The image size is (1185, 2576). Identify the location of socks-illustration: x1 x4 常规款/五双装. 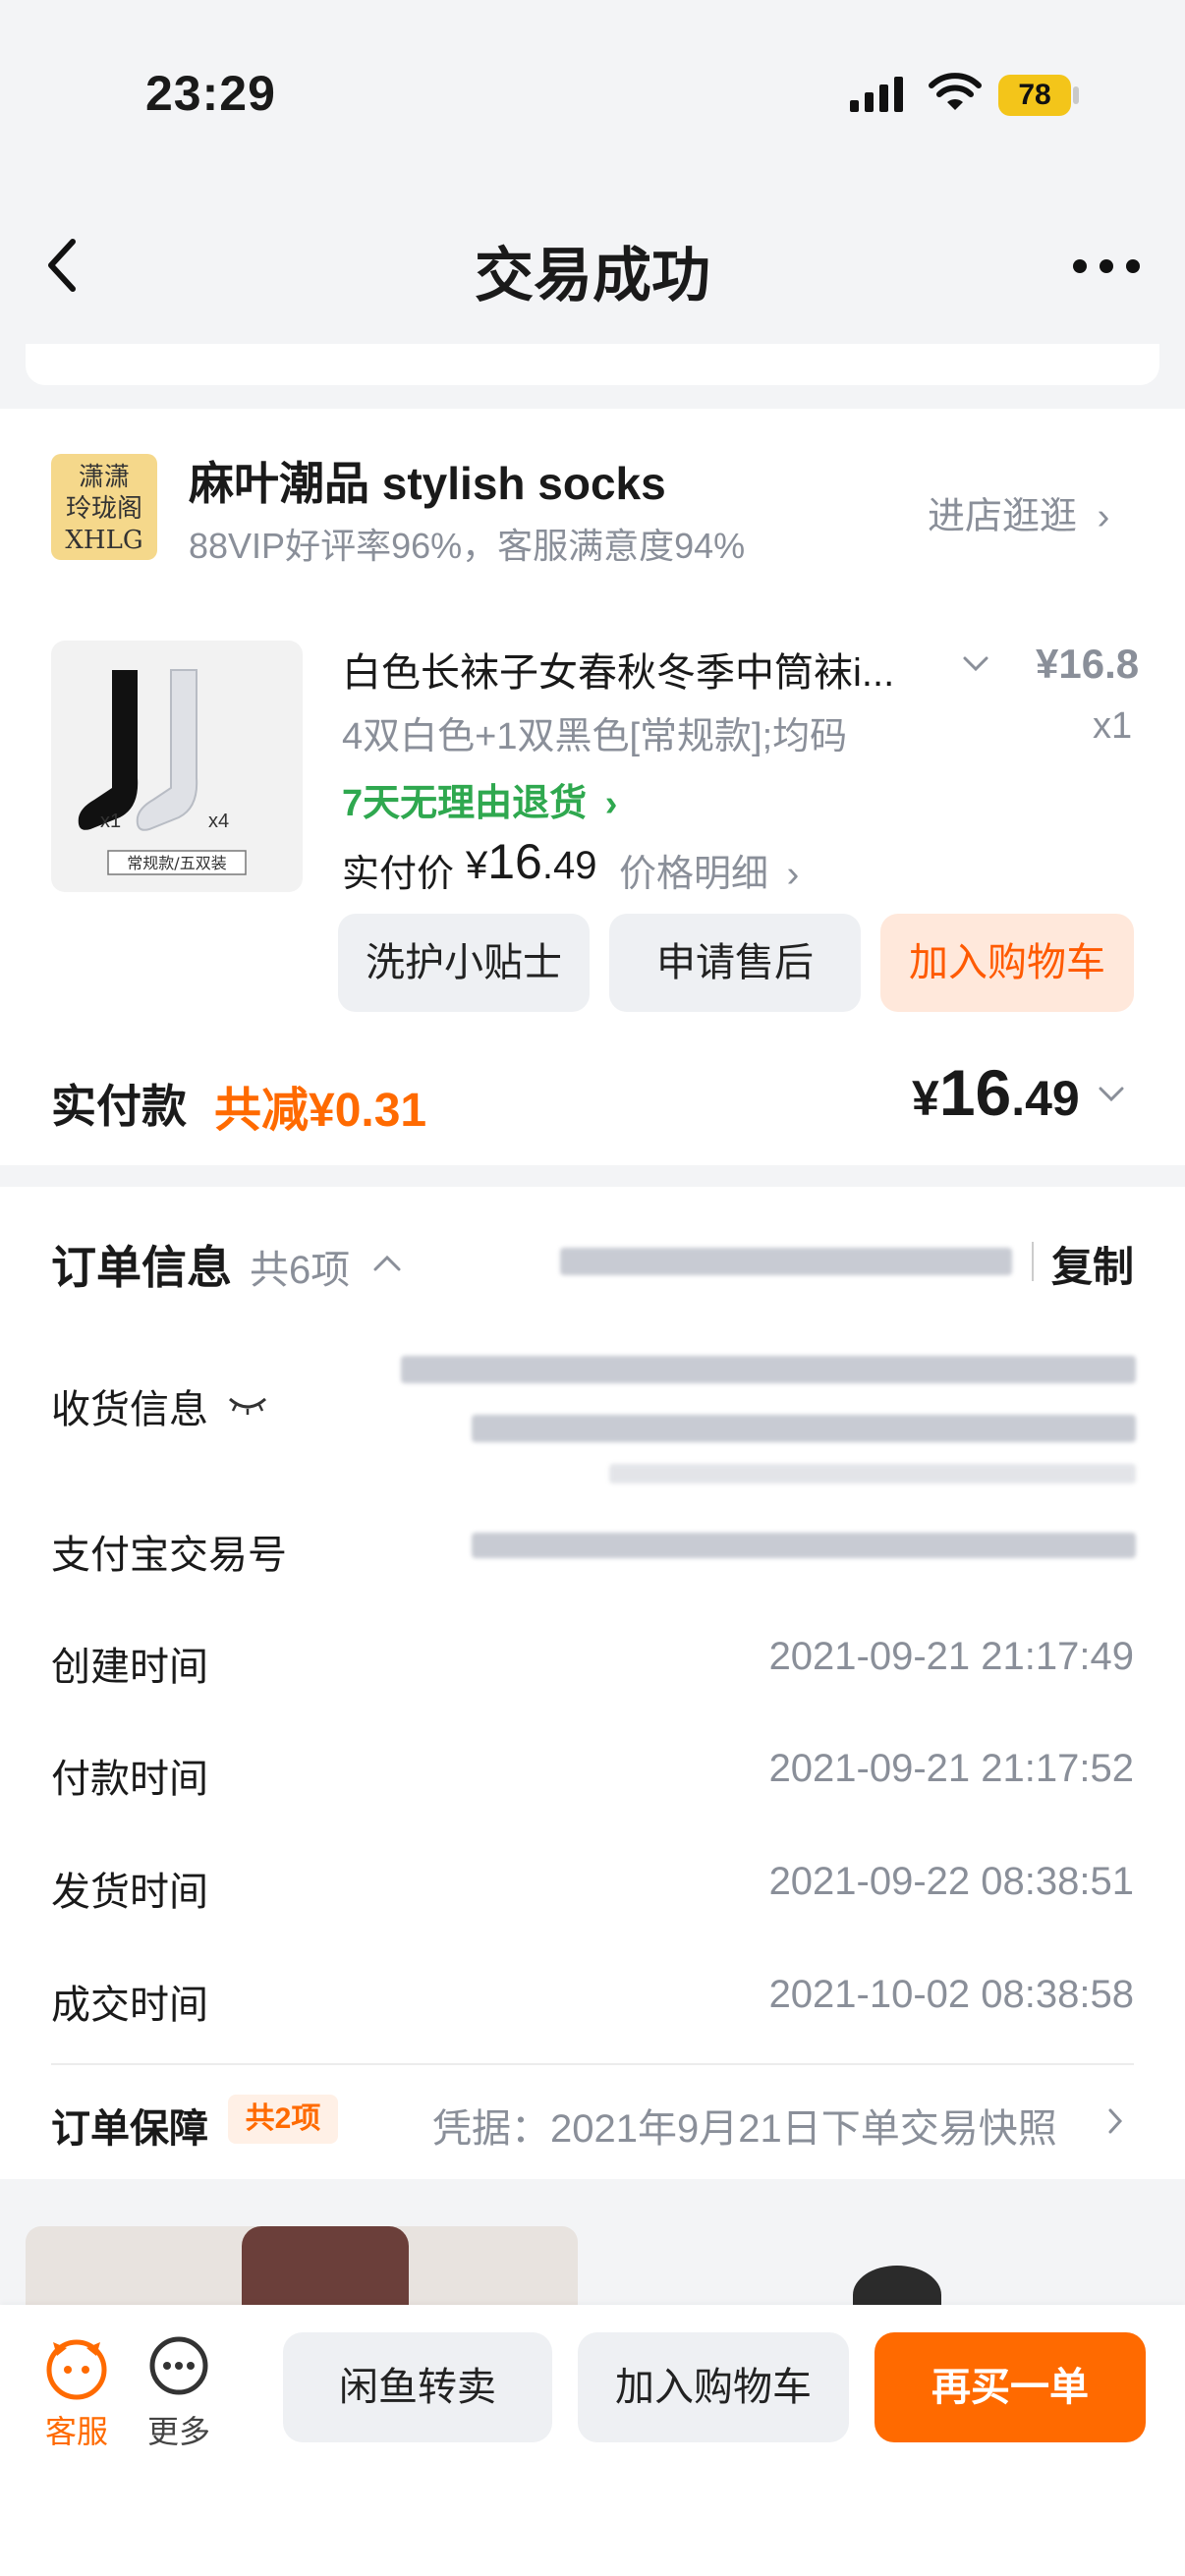
(163, 772).